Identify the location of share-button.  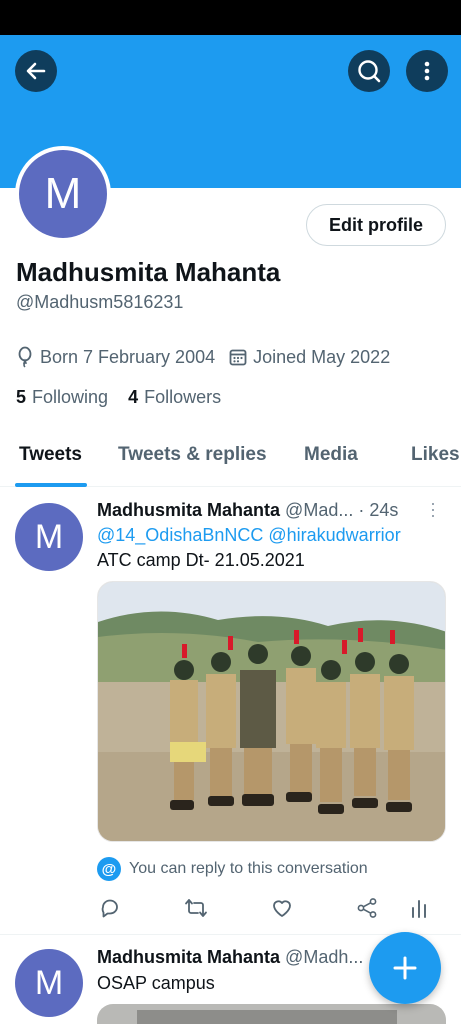
(367, 908).